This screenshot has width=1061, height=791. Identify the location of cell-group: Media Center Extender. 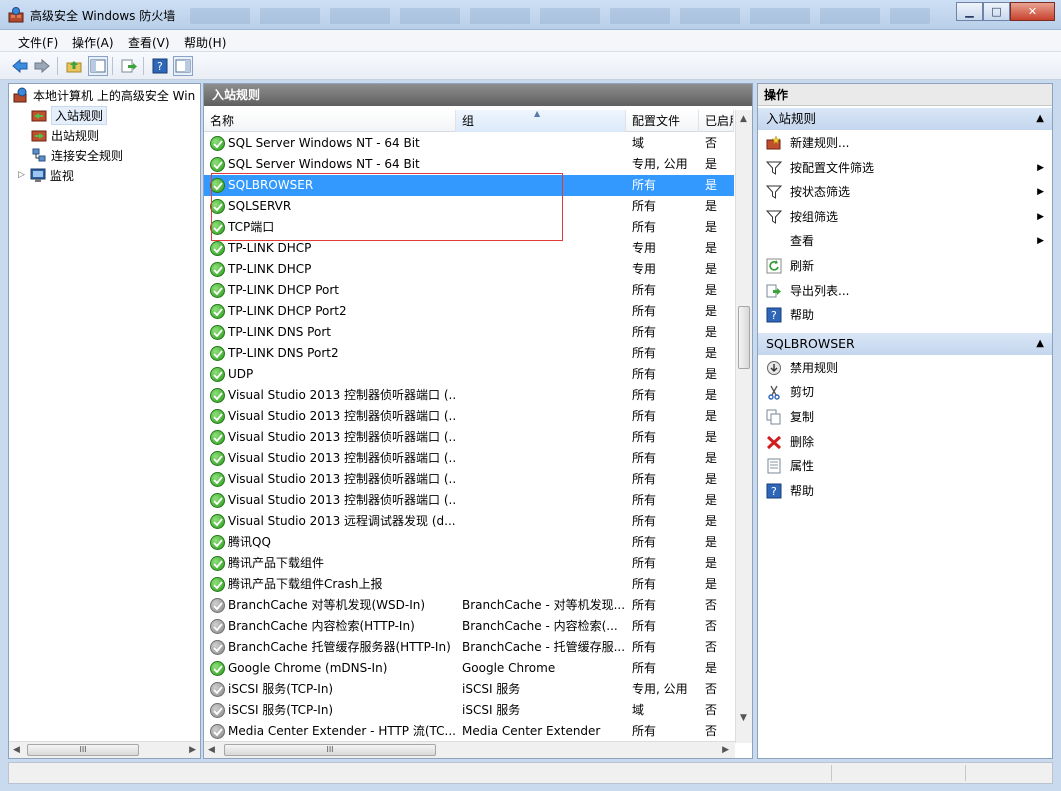
(531, 731).